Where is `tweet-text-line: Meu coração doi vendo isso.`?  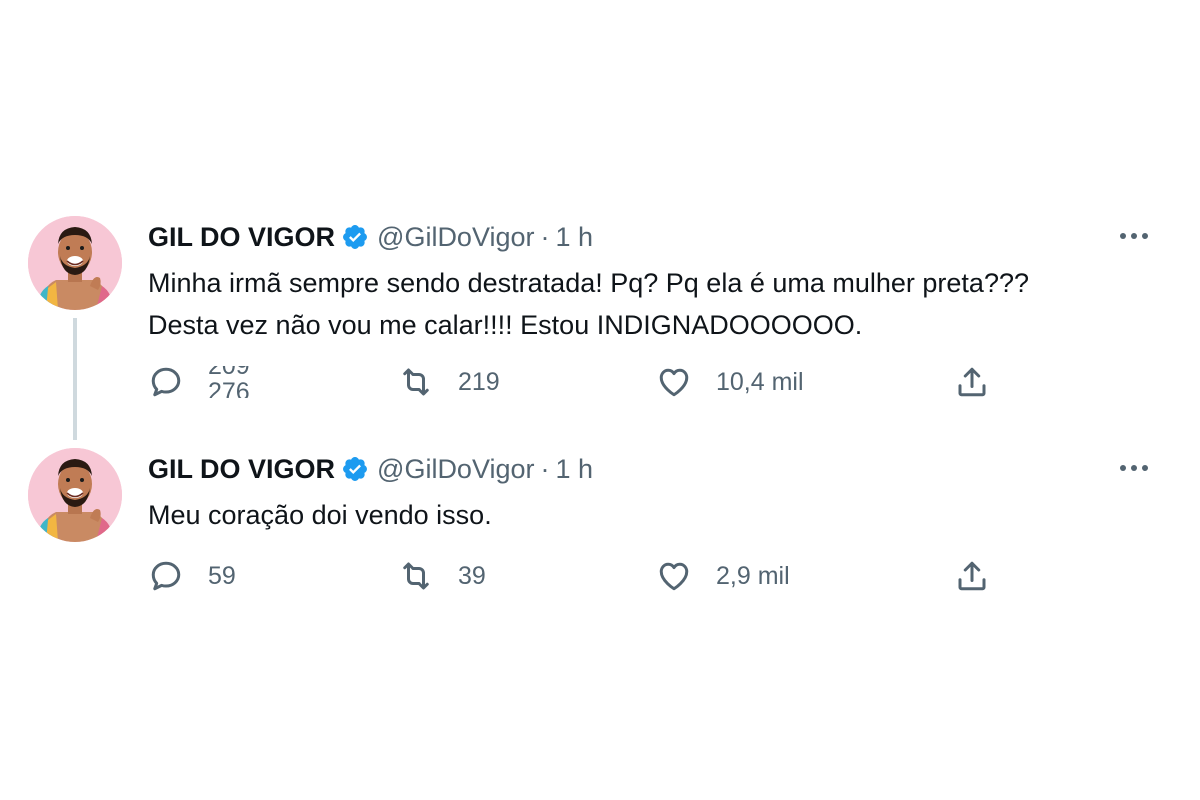
tweet-text-line: Meu coração doi vendo isso. is located at coordinates (320, 515).